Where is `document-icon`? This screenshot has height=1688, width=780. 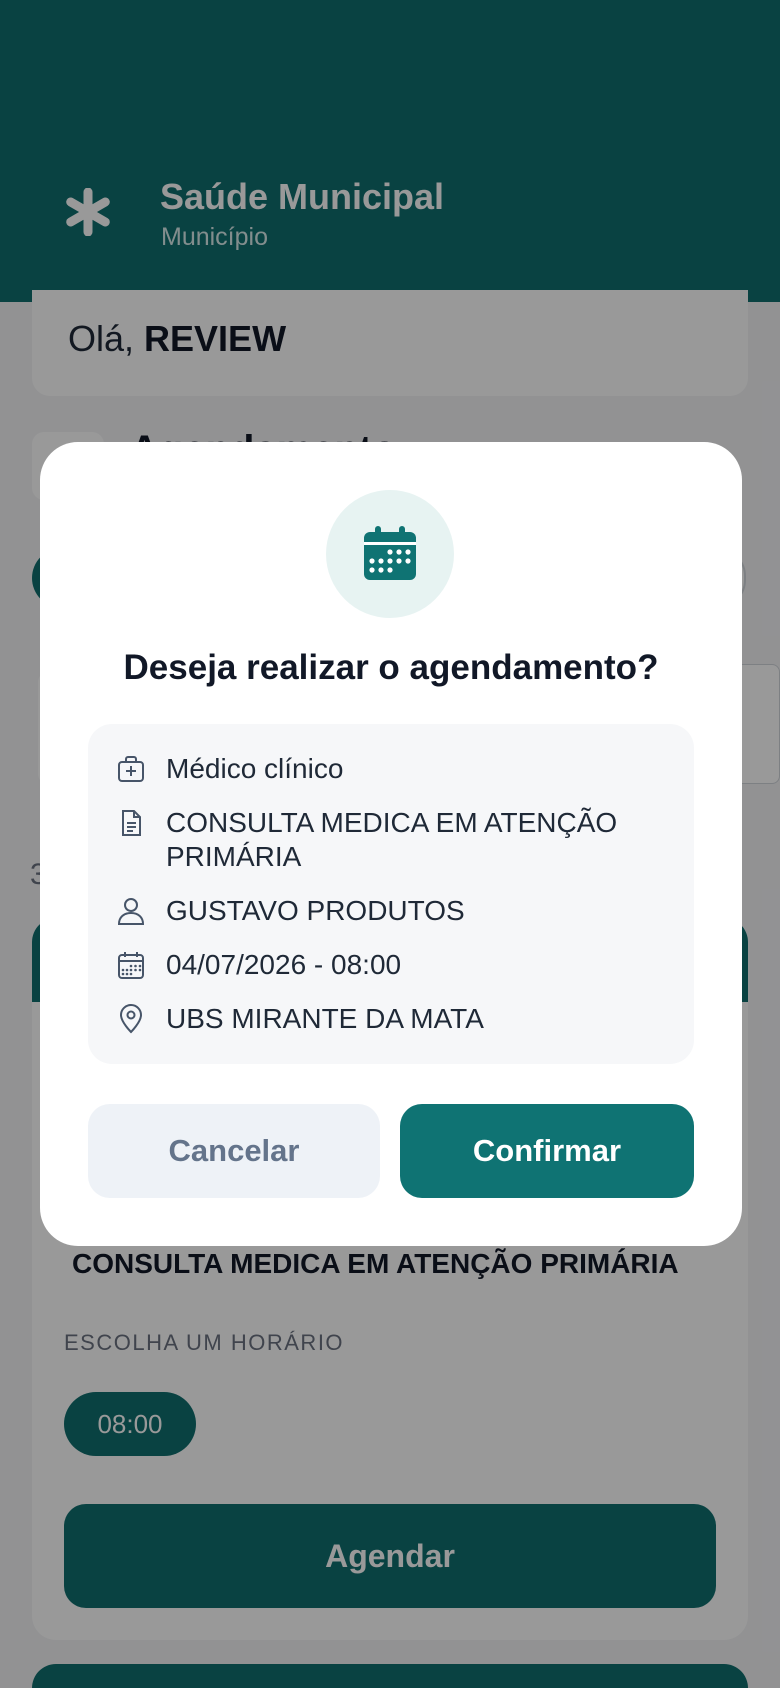 document-icon is located at coordinates (131, 823).